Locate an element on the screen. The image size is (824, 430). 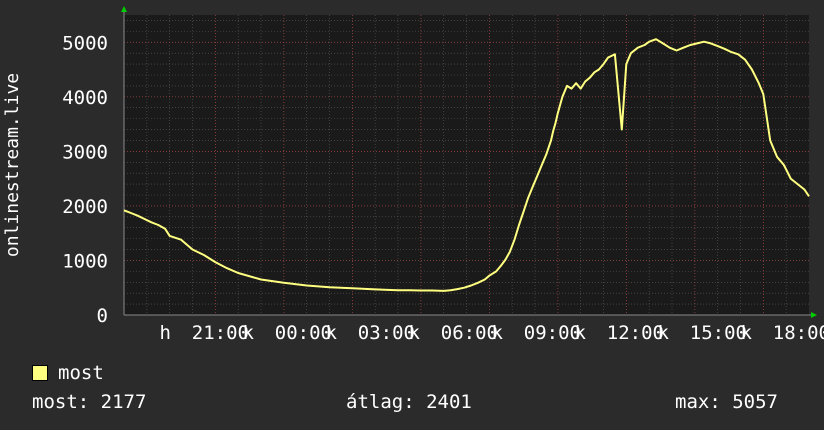
stat-average: átlag: 2401 is located at coordinates (409, 402).